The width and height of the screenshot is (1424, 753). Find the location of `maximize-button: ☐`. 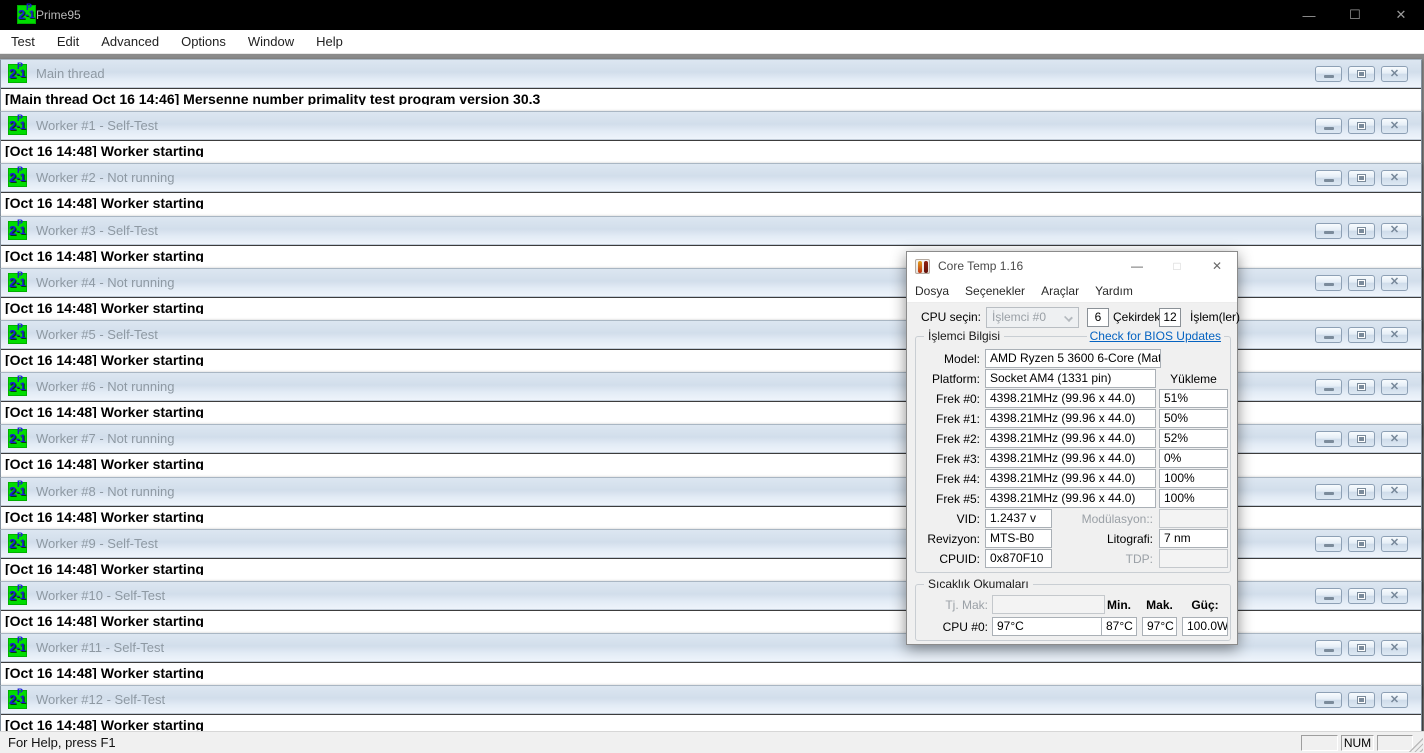

maximize-button: ☐ is located at coordinates (1355, 15).